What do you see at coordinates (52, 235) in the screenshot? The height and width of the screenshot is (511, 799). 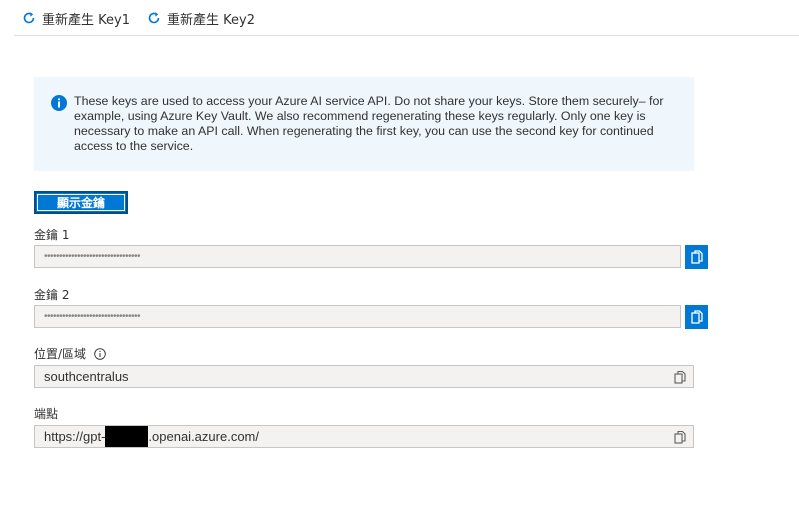 I see `key1-label: 金鑰 1` at bounding box center [52, 235].